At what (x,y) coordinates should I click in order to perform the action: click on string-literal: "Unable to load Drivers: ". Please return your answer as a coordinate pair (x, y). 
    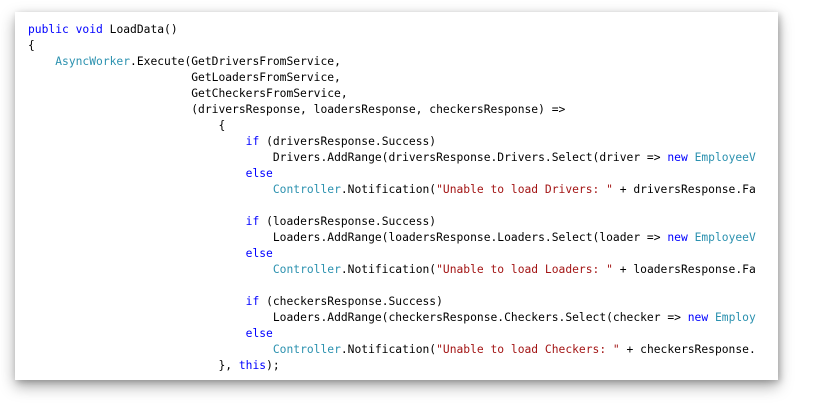
    Looking at the image, I should click on (524, 189).